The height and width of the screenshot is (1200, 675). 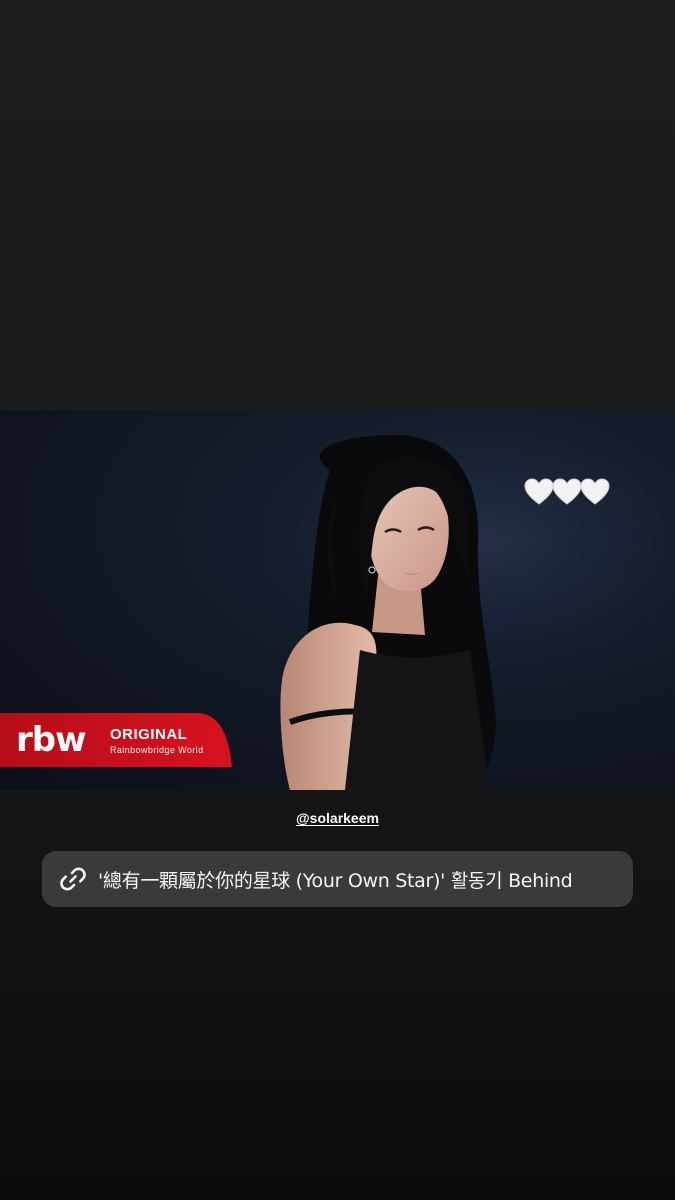 I want to click on badge-title: ORIGINAL, so click(x=149, y=734).